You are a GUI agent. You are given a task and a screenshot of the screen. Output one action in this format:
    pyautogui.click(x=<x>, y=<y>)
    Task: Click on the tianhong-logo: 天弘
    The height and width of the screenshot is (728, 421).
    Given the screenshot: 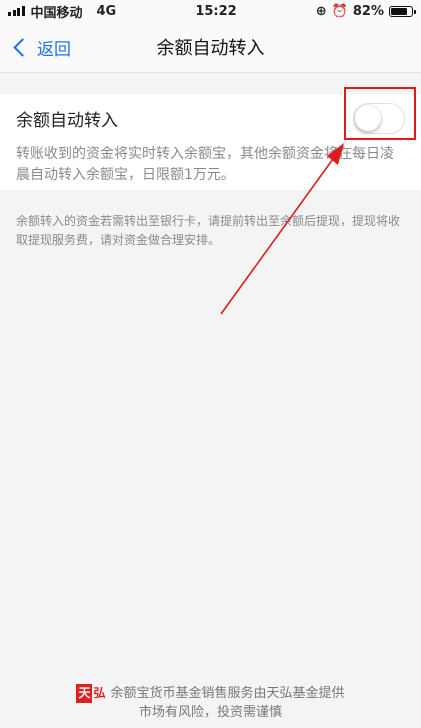 What is the action you would take?
    pyautogui.click(x=91, y=693)
    